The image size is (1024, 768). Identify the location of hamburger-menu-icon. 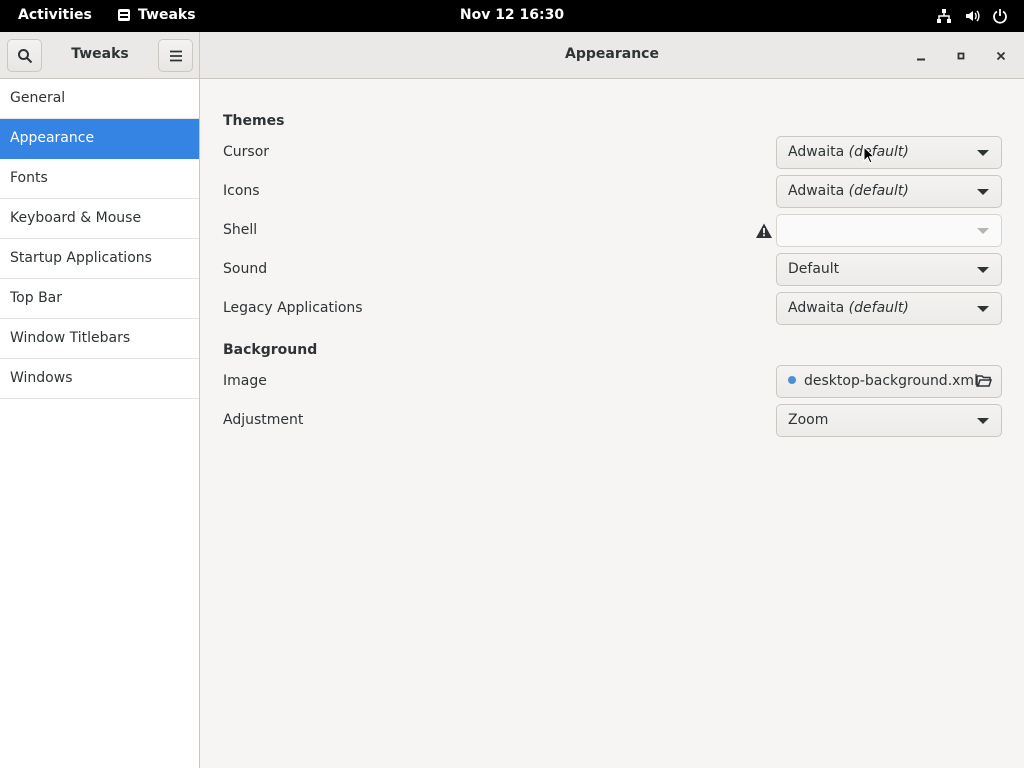
(175, 55).